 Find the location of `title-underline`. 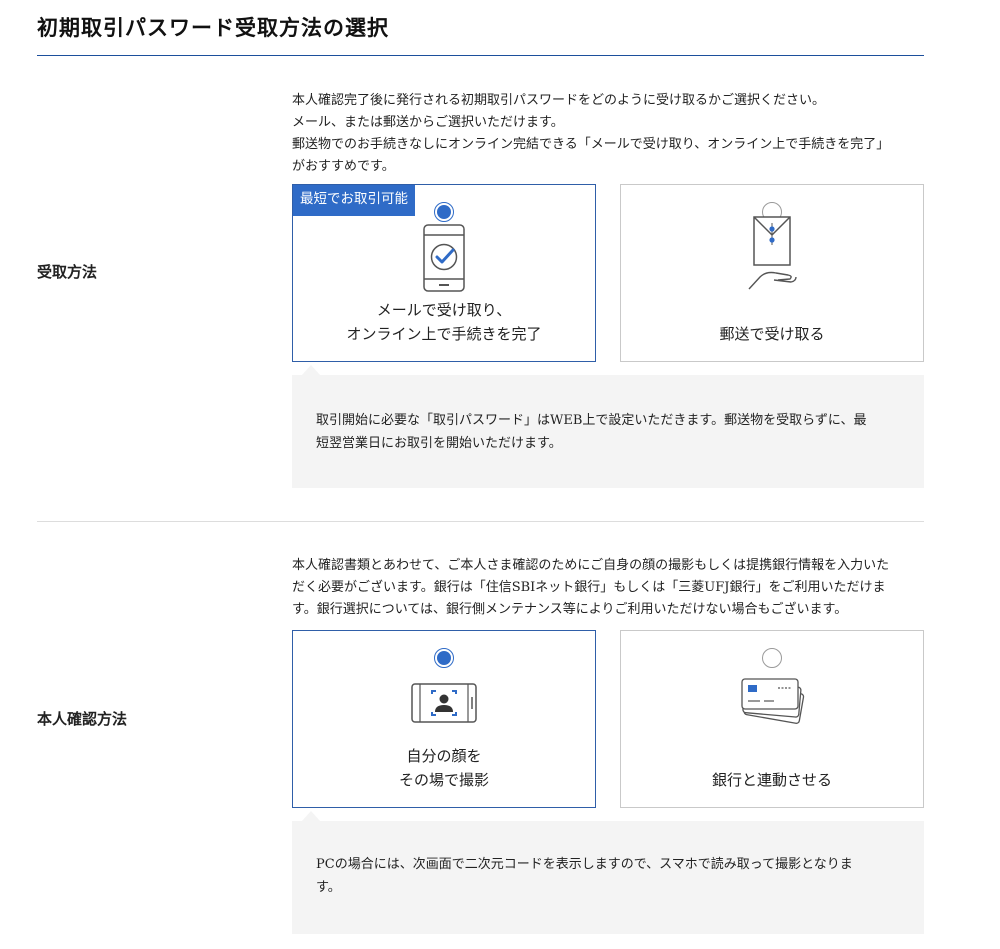

title-underline is located at coordinates (480, 55).